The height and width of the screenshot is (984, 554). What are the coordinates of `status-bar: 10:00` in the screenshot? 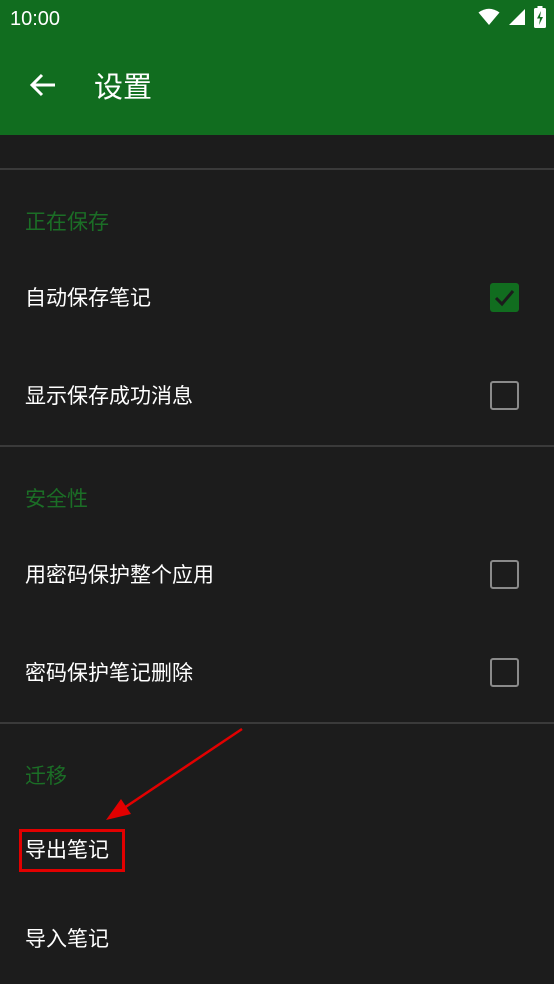 It's located at (277, 19).